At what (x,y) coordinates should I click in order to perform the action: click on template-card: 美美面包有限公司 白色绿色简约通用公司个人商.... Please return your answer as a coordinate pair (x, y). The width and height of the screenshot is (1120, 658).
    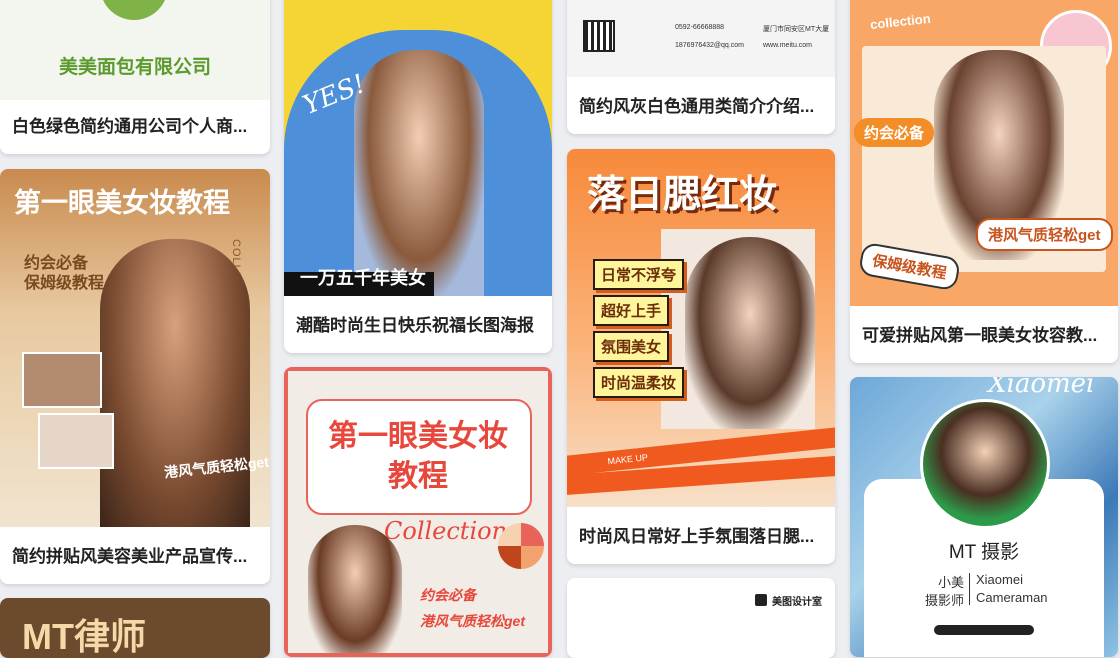
    Looking at the image, I should click on (135, 77).